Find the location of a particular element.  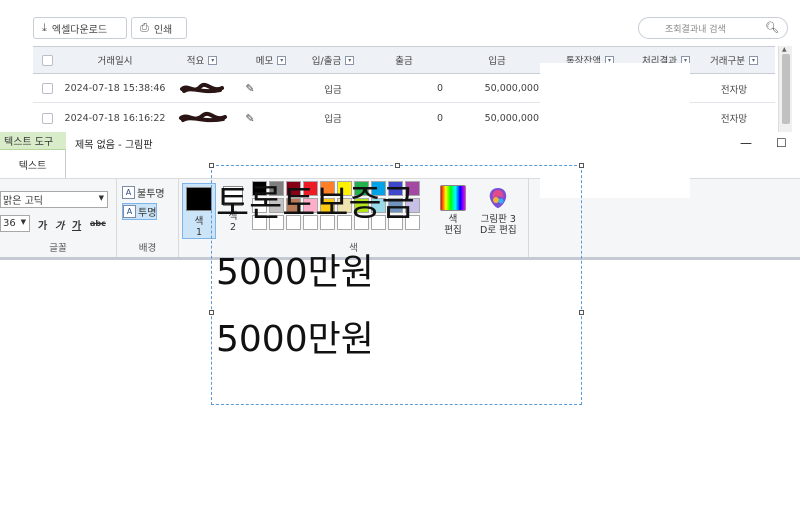

scroll-thumb is located at coordinates (786, 89).